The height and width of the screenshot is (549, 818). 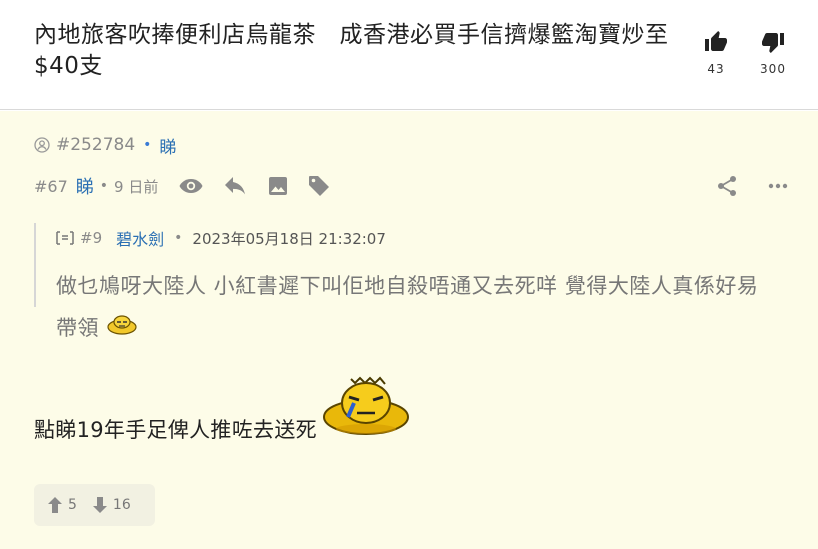 I want to click on tag-button, so click(x=319, y=186).